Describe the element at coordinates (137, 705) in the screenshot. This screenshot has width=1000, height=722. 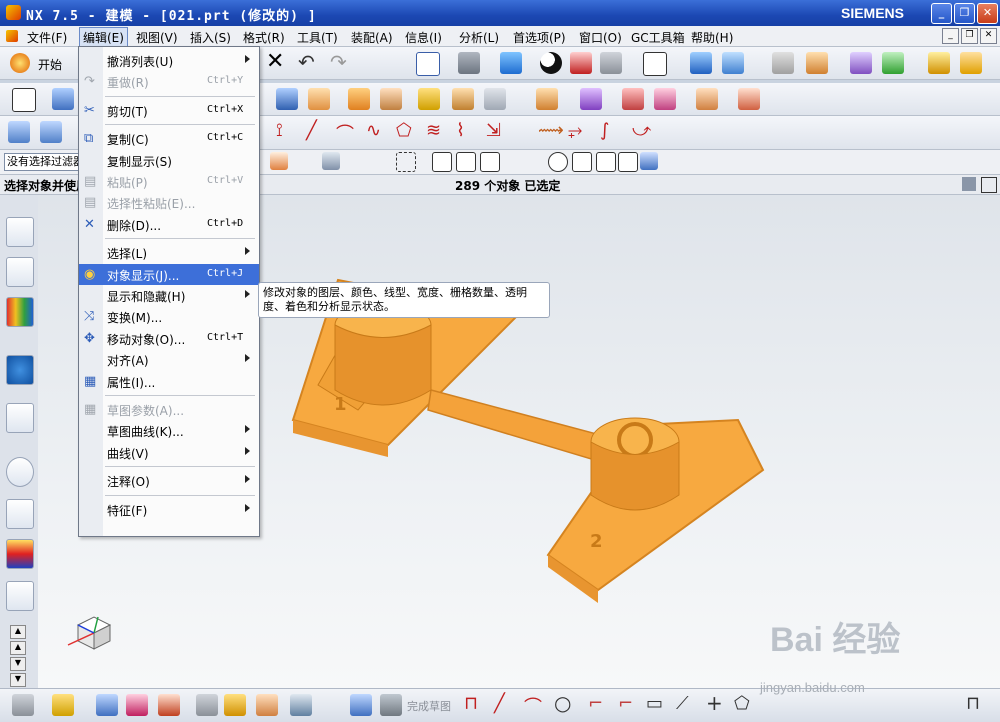
I see `bottom-move-icon` at that location.